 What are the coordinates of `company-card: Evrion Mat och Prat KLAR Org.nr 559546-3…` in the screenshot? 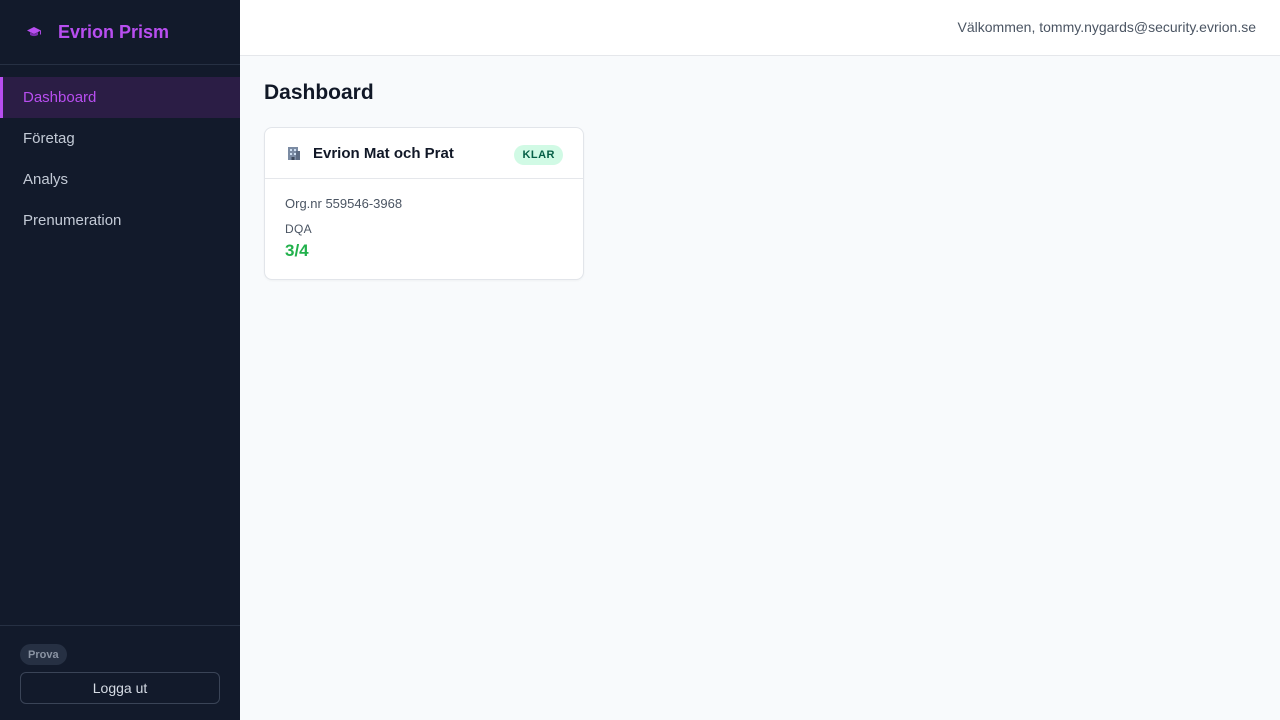 It's located at (424, 203).